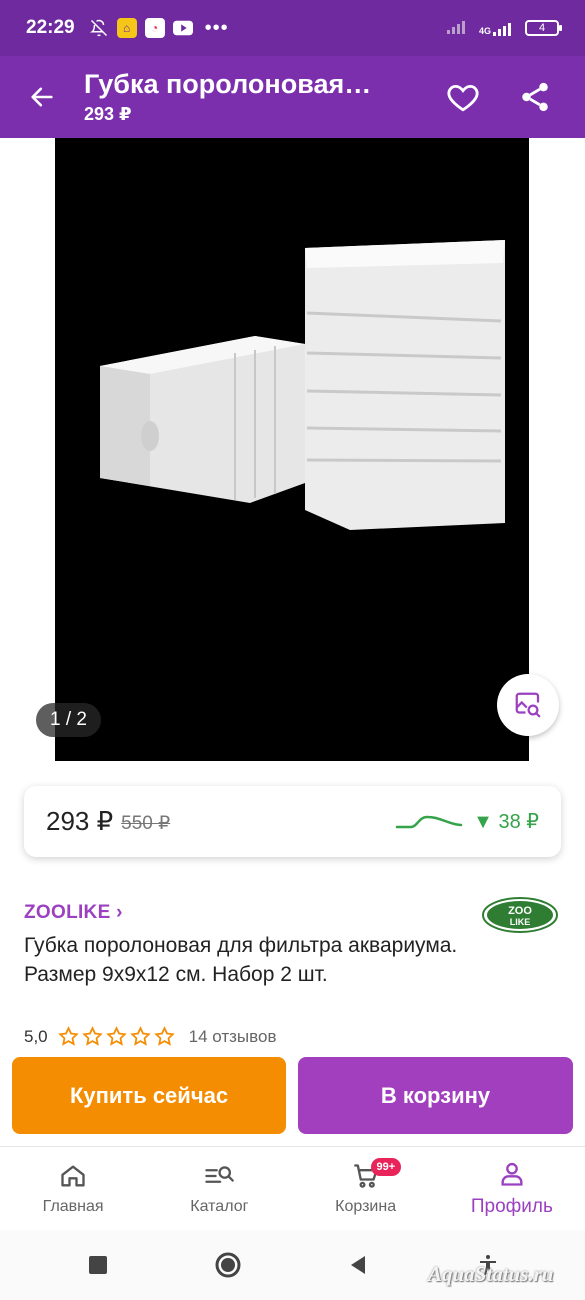 The image size is (585, 1300). Describe the element at coordinates (99, 28) in the screenshot. I see `bell-off-icon` at that location.